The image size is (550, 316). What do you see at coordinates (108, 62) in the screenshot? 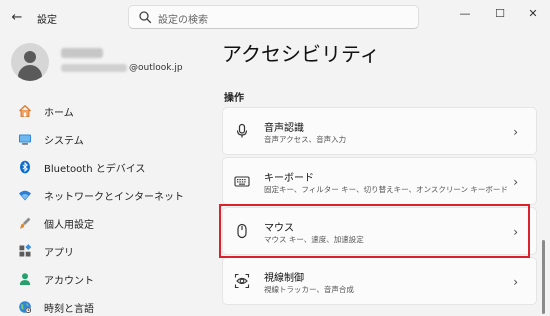
I see `user-profile: @outlook.jp` at bounding box center [108, 62].